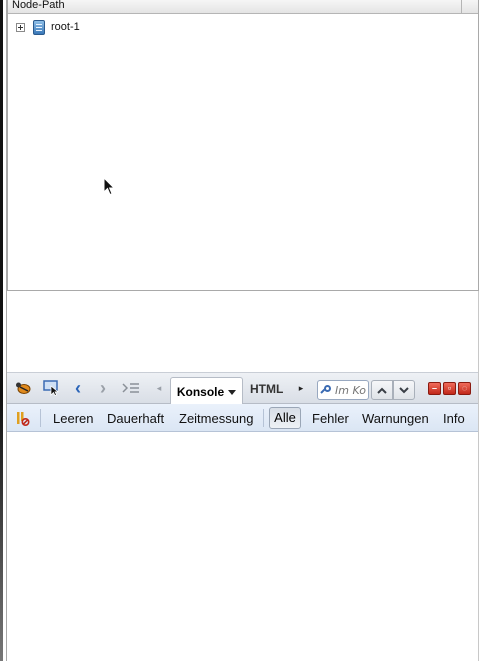 This screenshot has width=482, height=661. I want to click on search-icon, so click(326, 390).